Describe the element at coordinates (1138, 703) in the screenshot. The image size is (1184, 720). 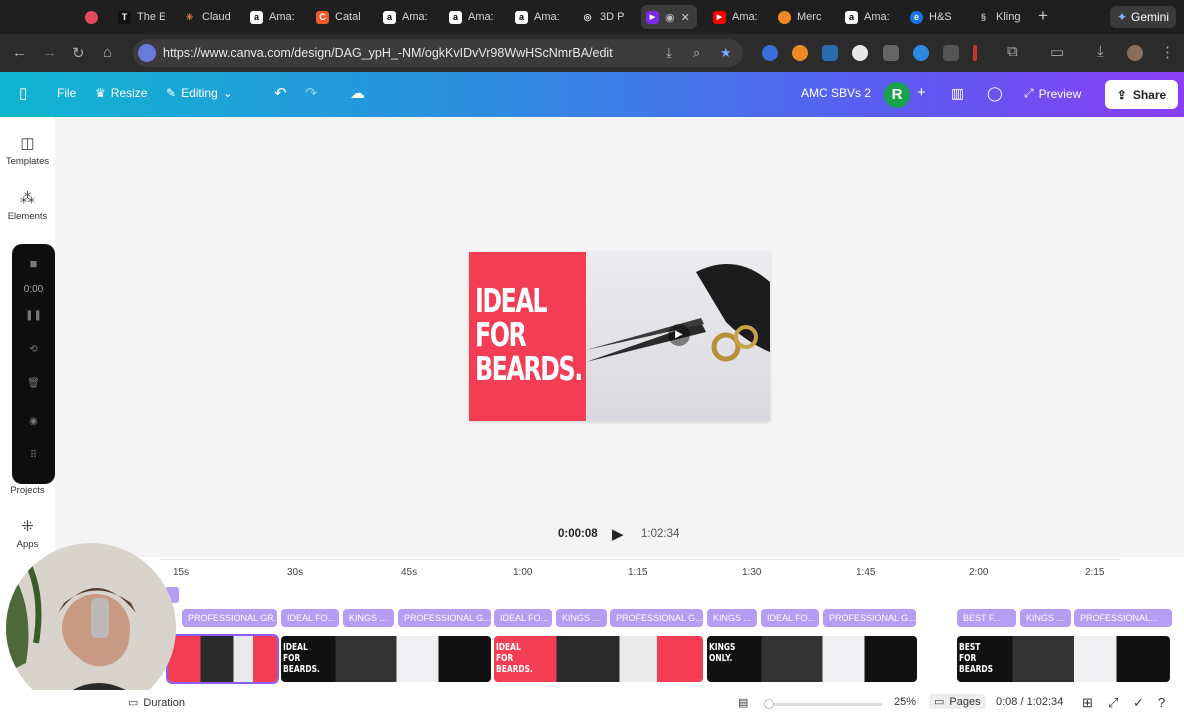
I see `check-icon: ✓` at that location.